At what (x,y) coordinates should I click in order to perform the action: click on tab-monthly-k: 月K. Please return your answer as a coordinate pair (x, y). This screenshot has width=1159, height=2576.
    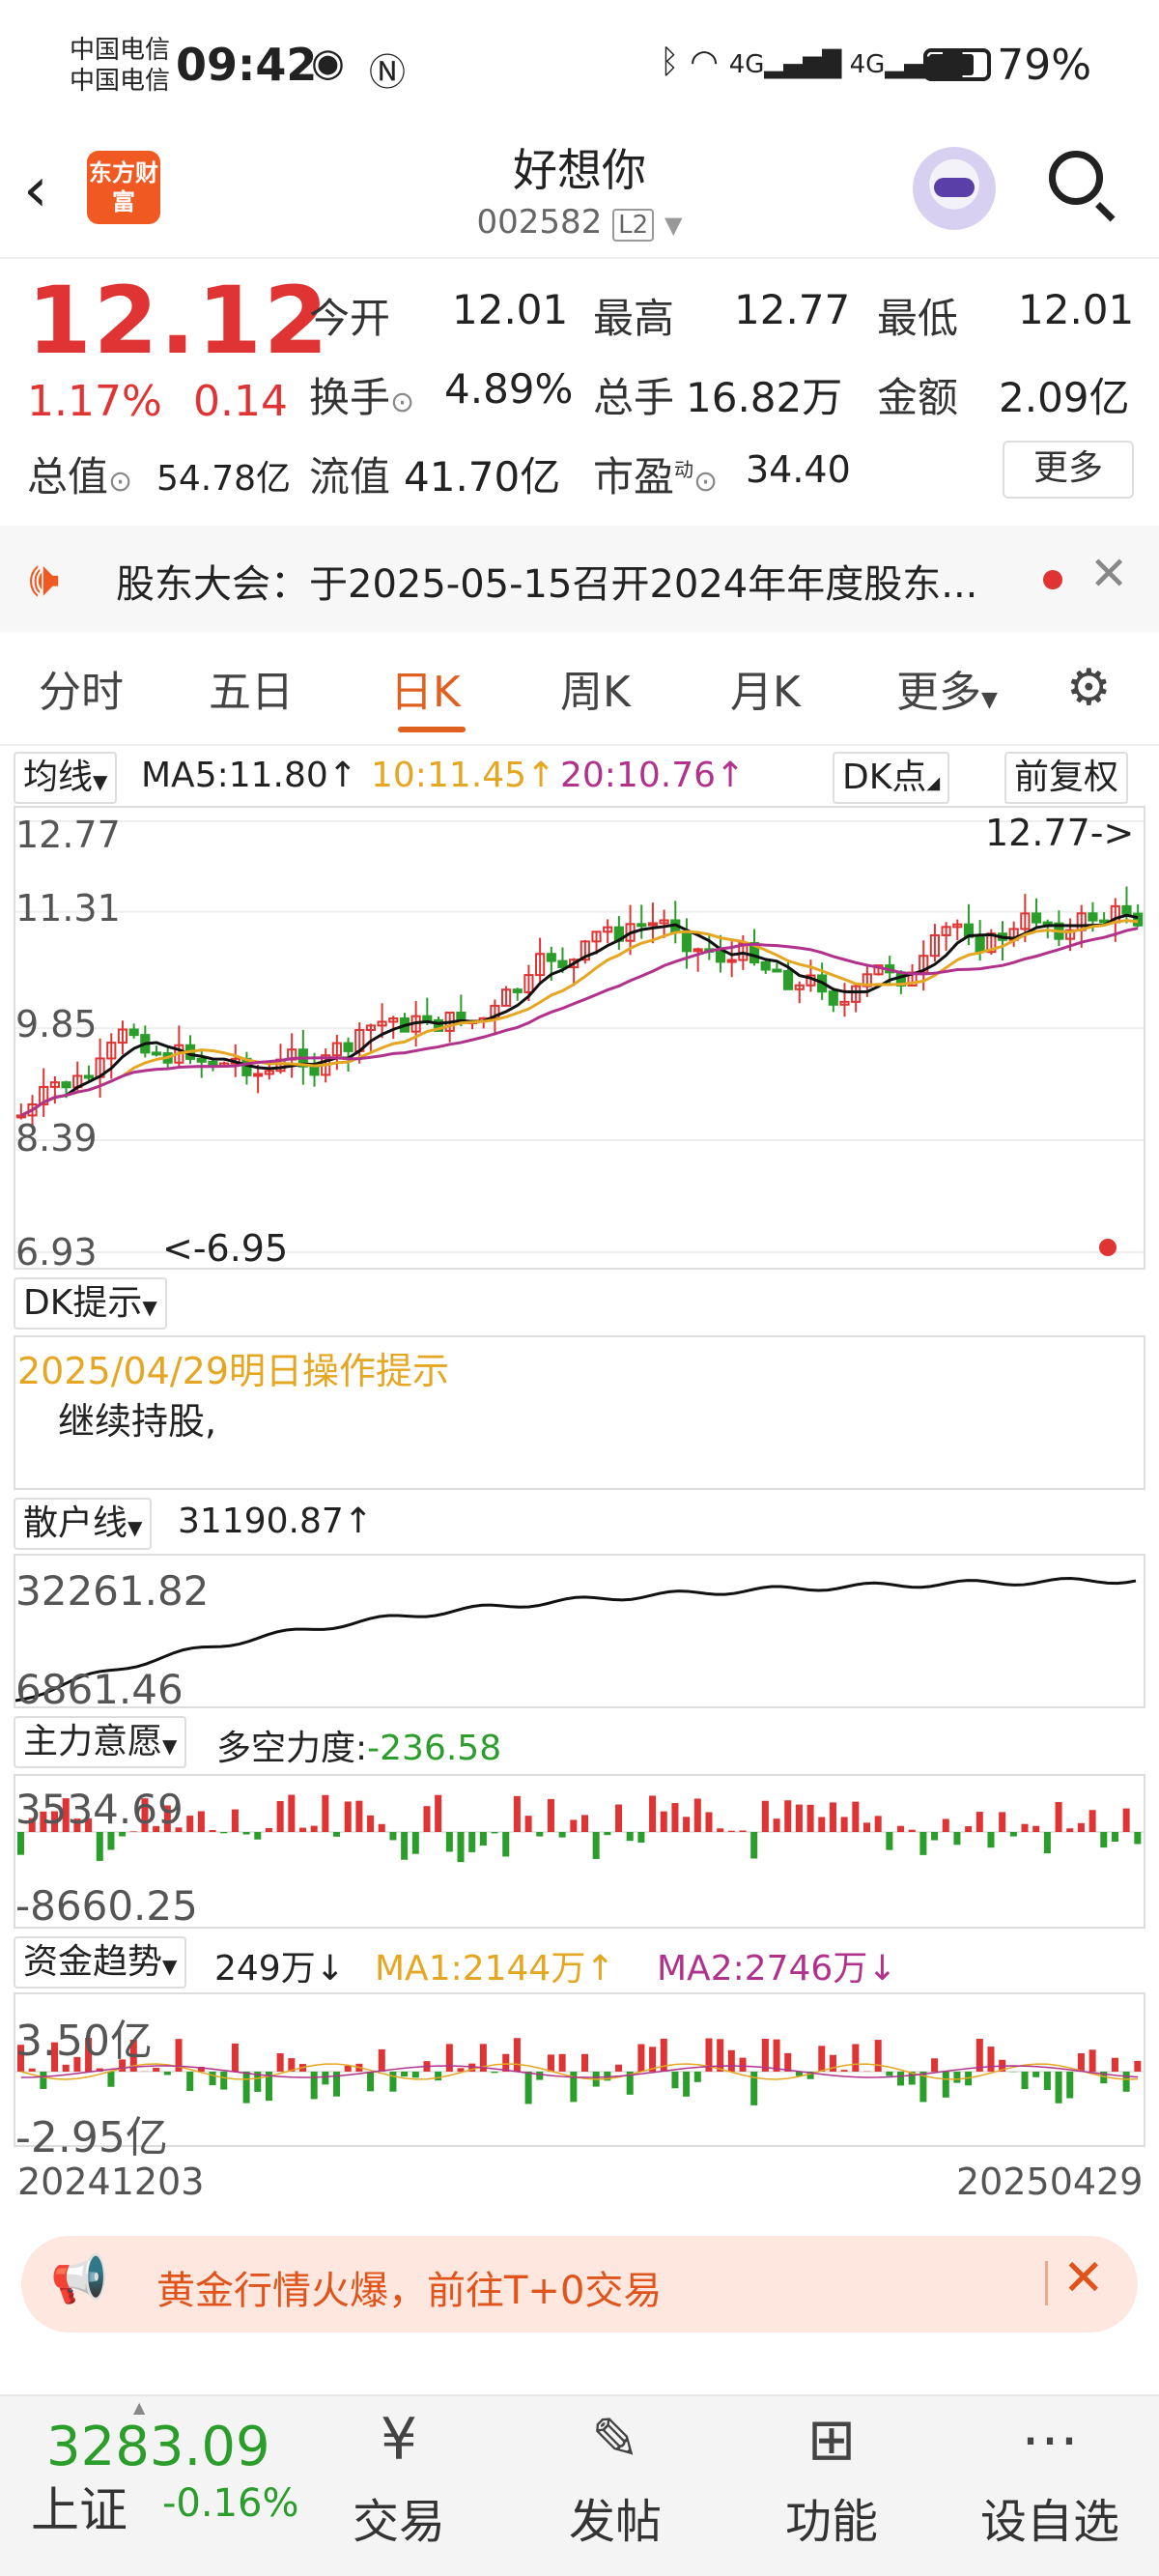
    Looking at the image, I should click on (765, 688).